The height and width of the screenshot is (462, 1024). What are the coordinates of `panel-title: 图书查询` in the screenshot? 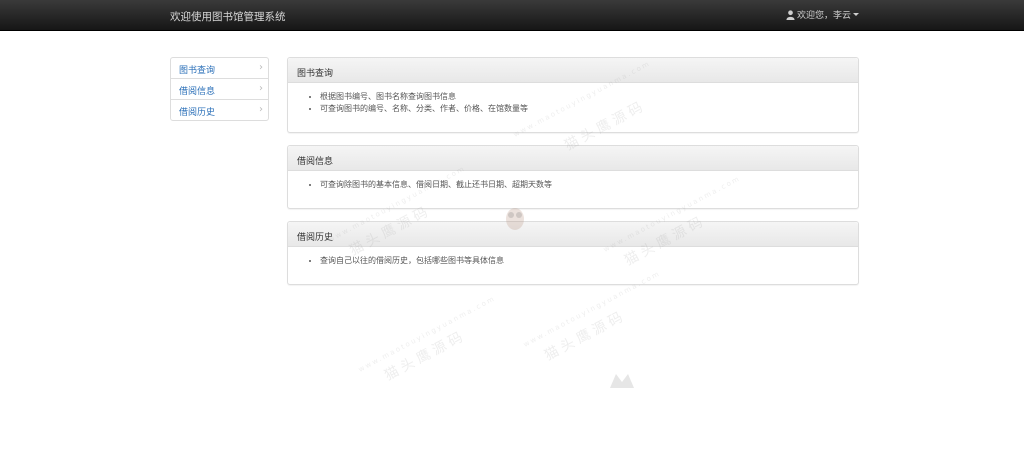 It's located at (573, 70).